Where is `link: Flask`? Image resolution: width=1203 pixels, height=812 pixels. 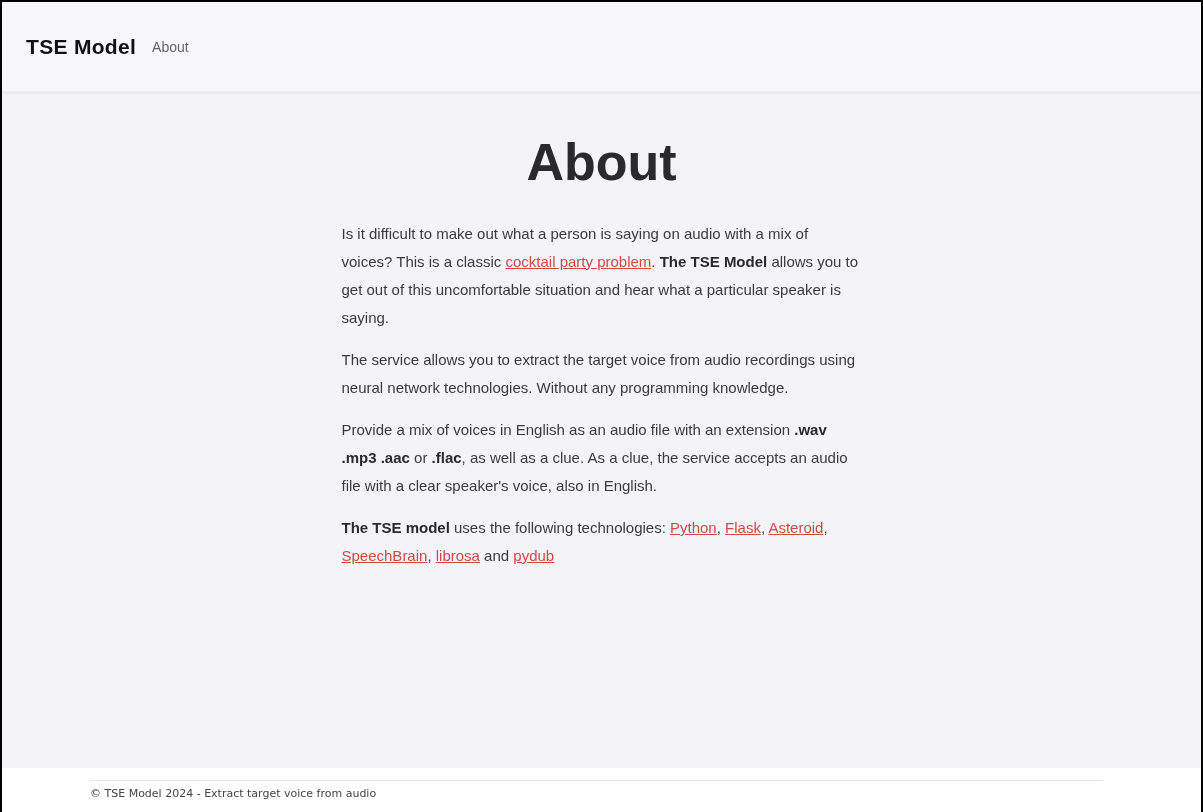 link: Flask is located at coordinates (743, 527).